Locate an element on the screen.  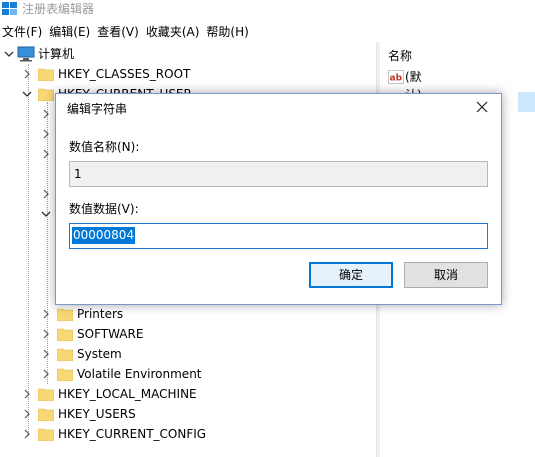
tree-item-hkcr: HKEY_CLASSES_ROOT is located at coordinates (188, 74).